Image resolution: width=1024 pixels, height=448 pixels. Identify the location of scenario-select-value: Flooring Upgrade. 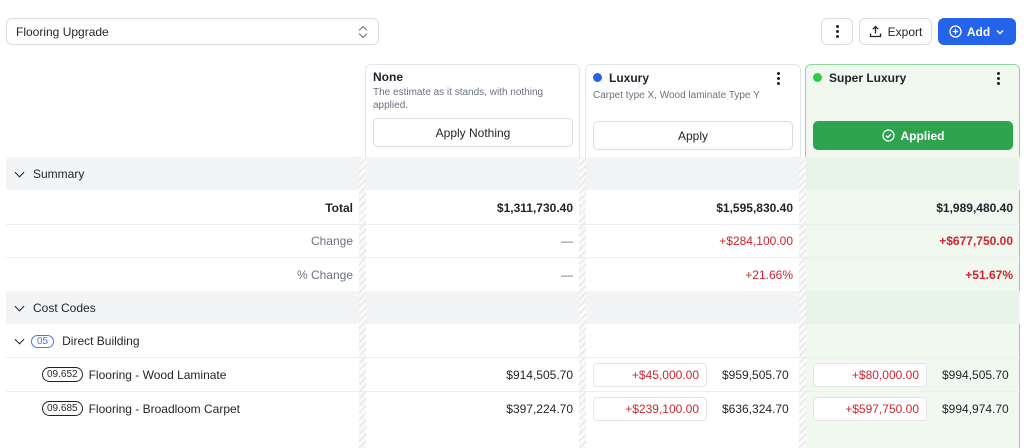
(62, 31).